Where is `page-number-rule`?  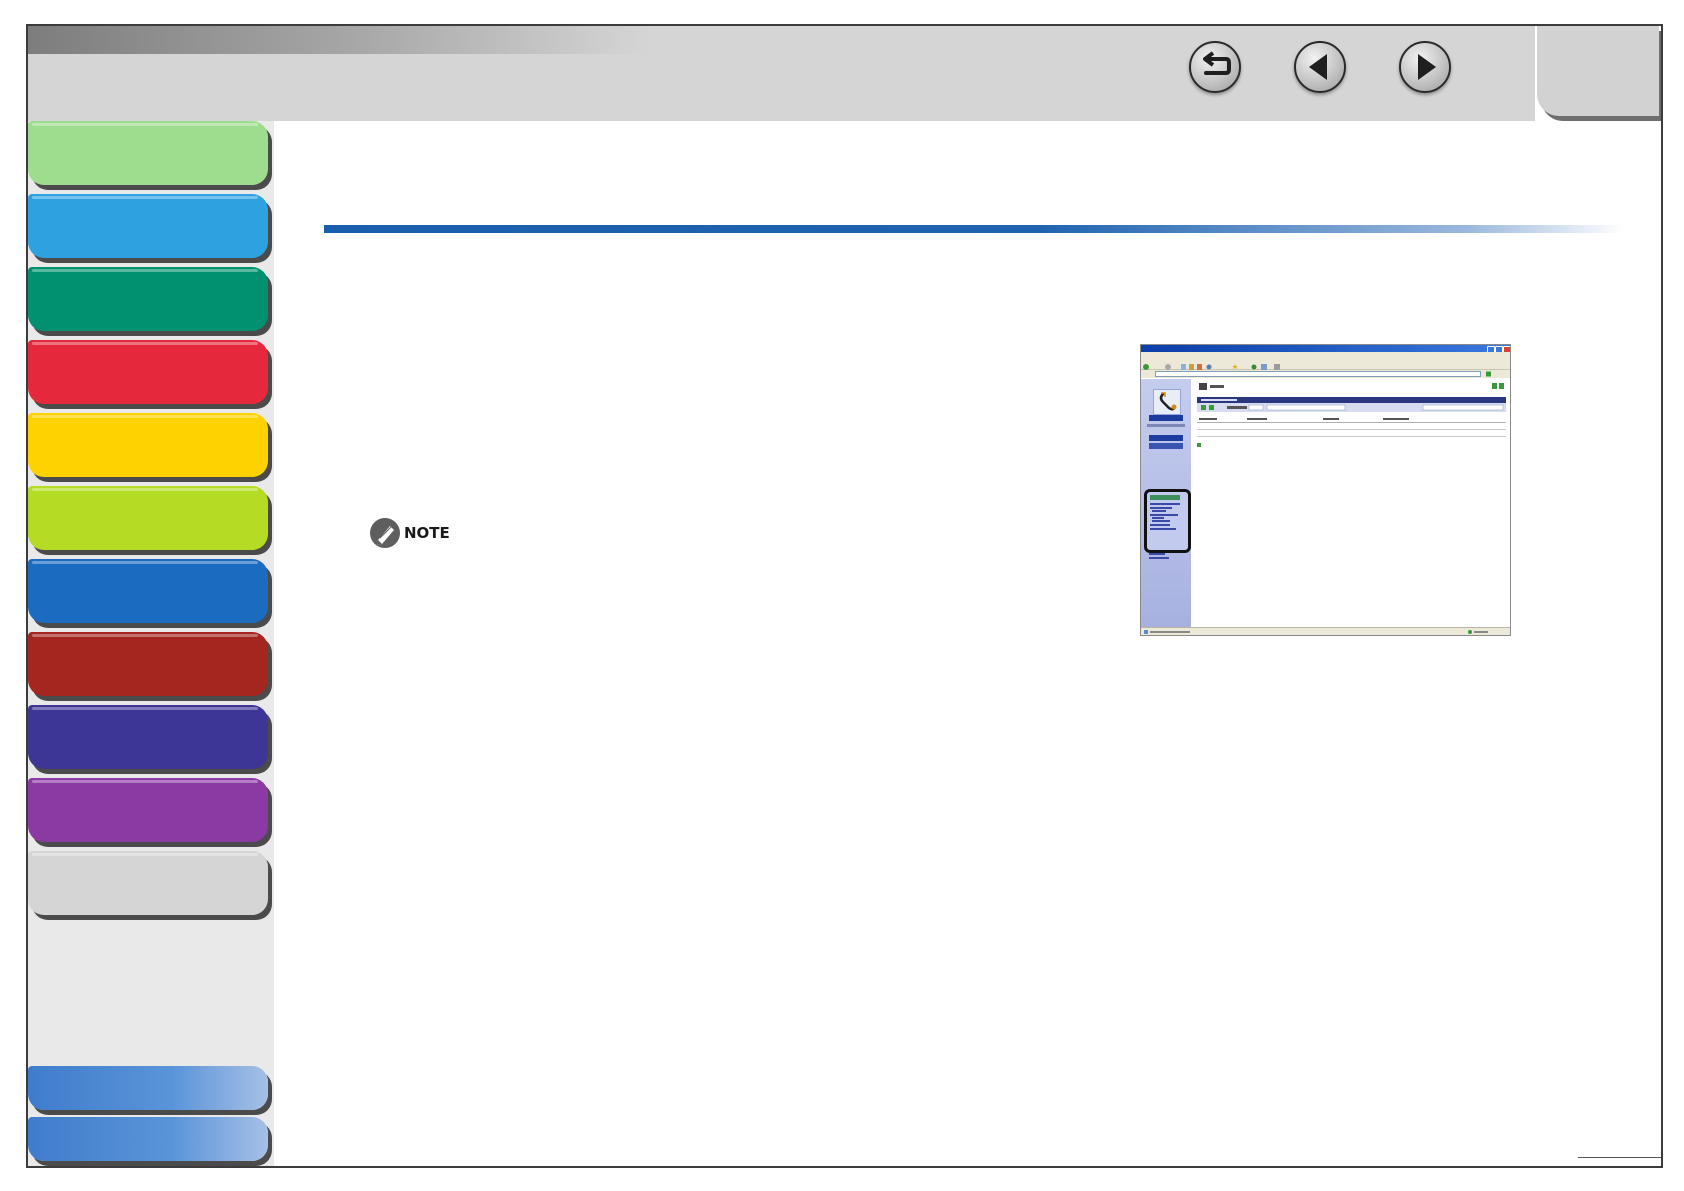 page-number-rule is located at coordinates (1619, 1157).